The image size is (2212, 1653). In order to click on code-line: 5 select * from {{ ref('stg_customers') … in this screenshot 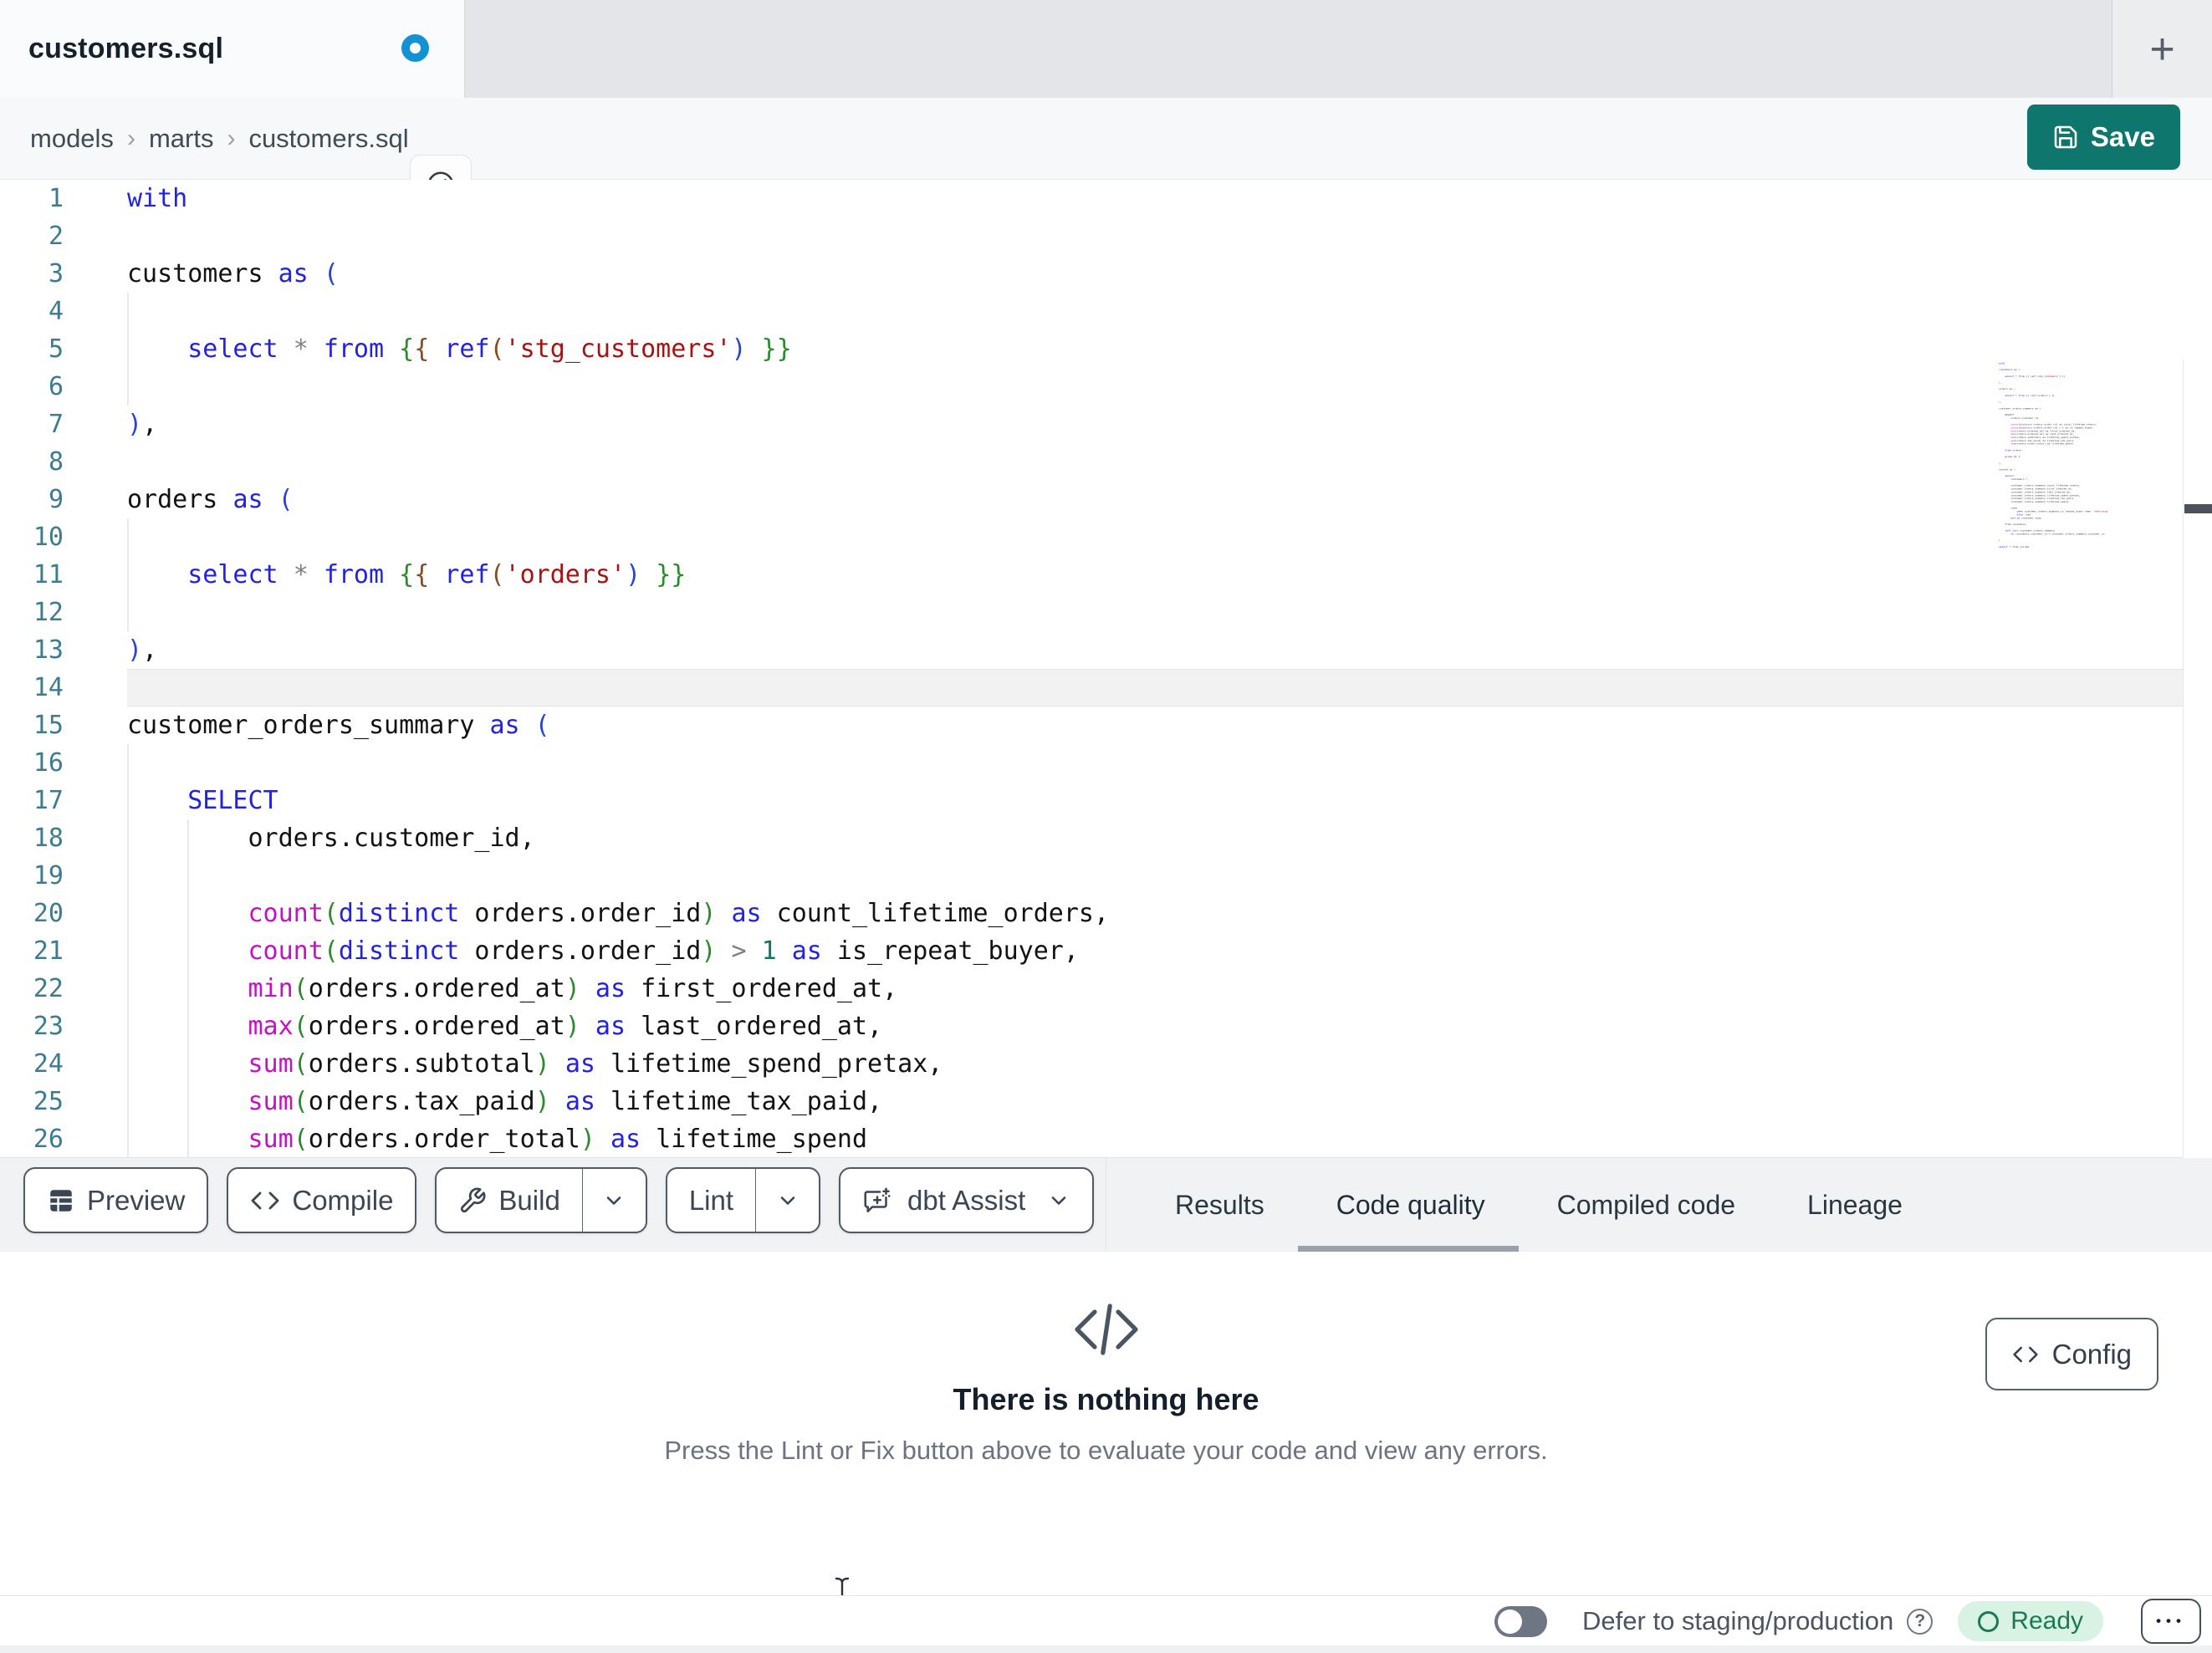, I will do `click(1000, 349)`.